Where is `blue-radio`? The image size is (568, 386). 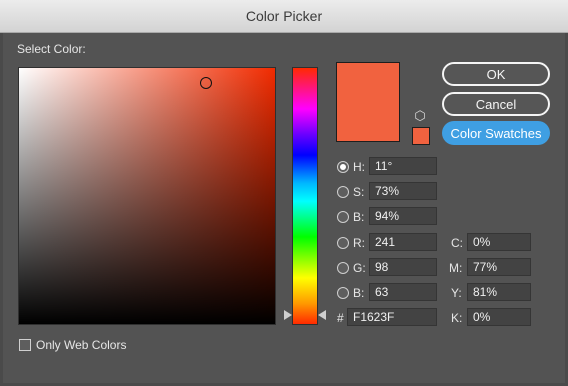
blue-radio is located at coordinates (343, 293).